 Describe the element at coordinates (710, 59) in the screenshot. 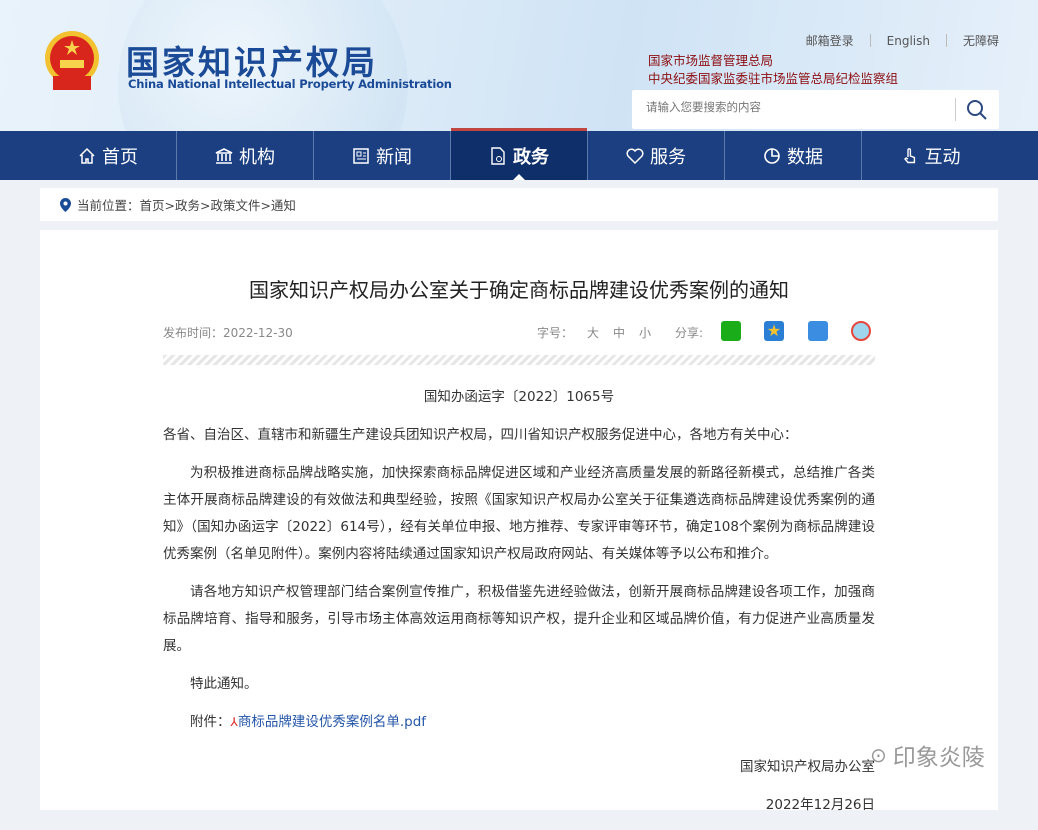

I see `samr-link: 国家市场监督管理总局` at that location.